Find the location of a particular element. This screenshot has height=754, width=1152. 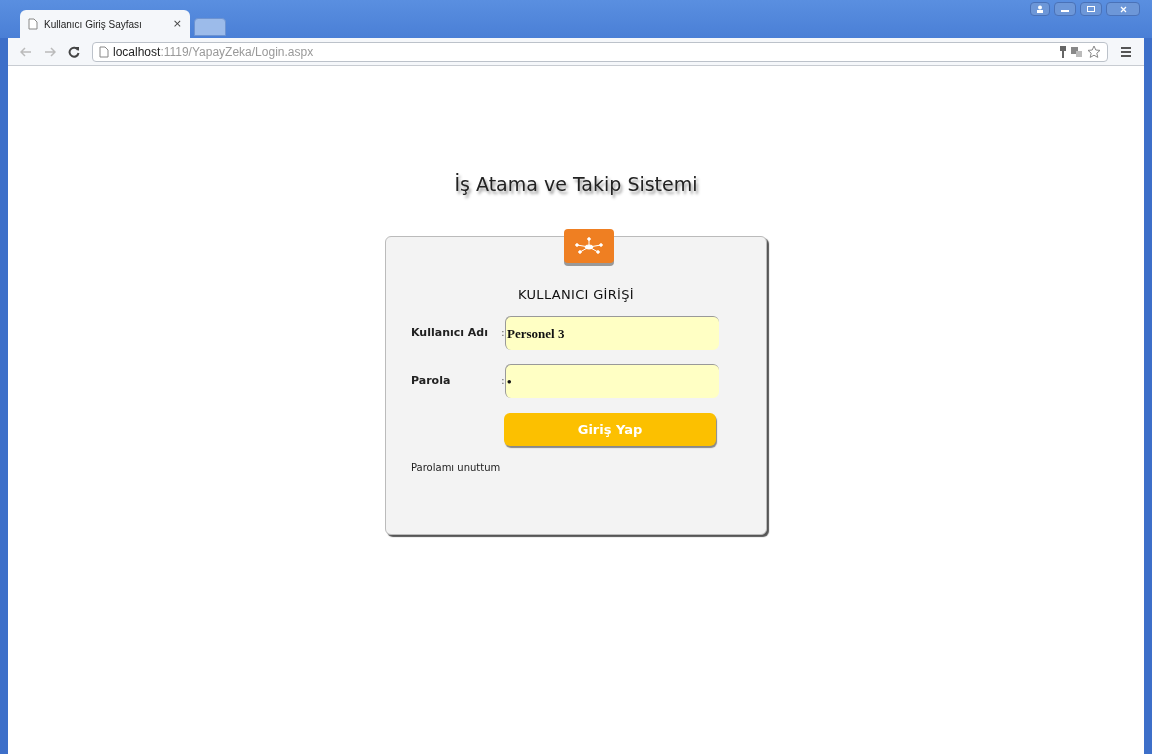

menu-icon is located at coordinates (1126, 51).